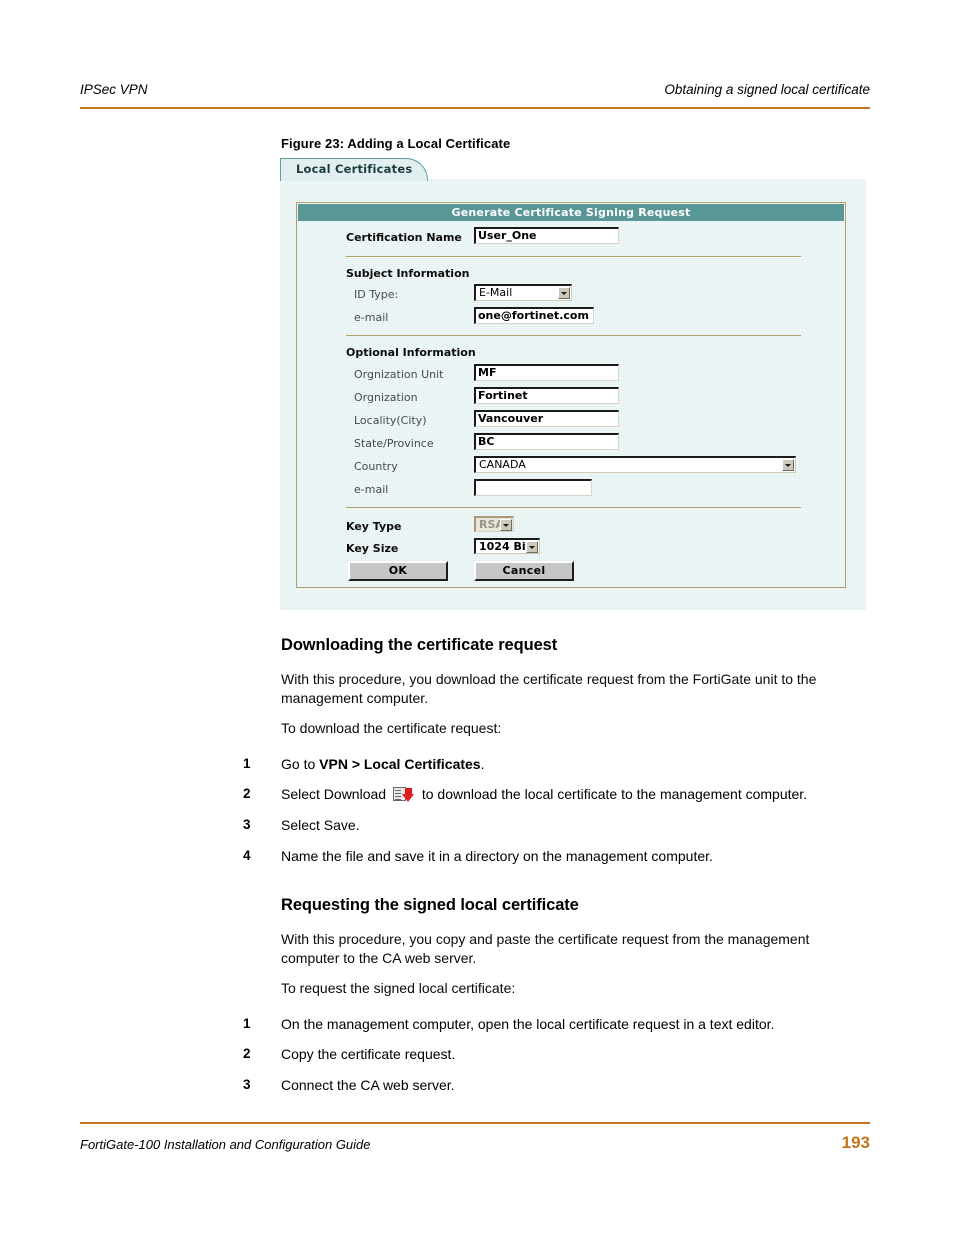  What do you see at coordinates (398, 988) in the screenshot?
I see `section-leadin-requesting: To request the signed local certificate:` at bounding box center [398, 988].